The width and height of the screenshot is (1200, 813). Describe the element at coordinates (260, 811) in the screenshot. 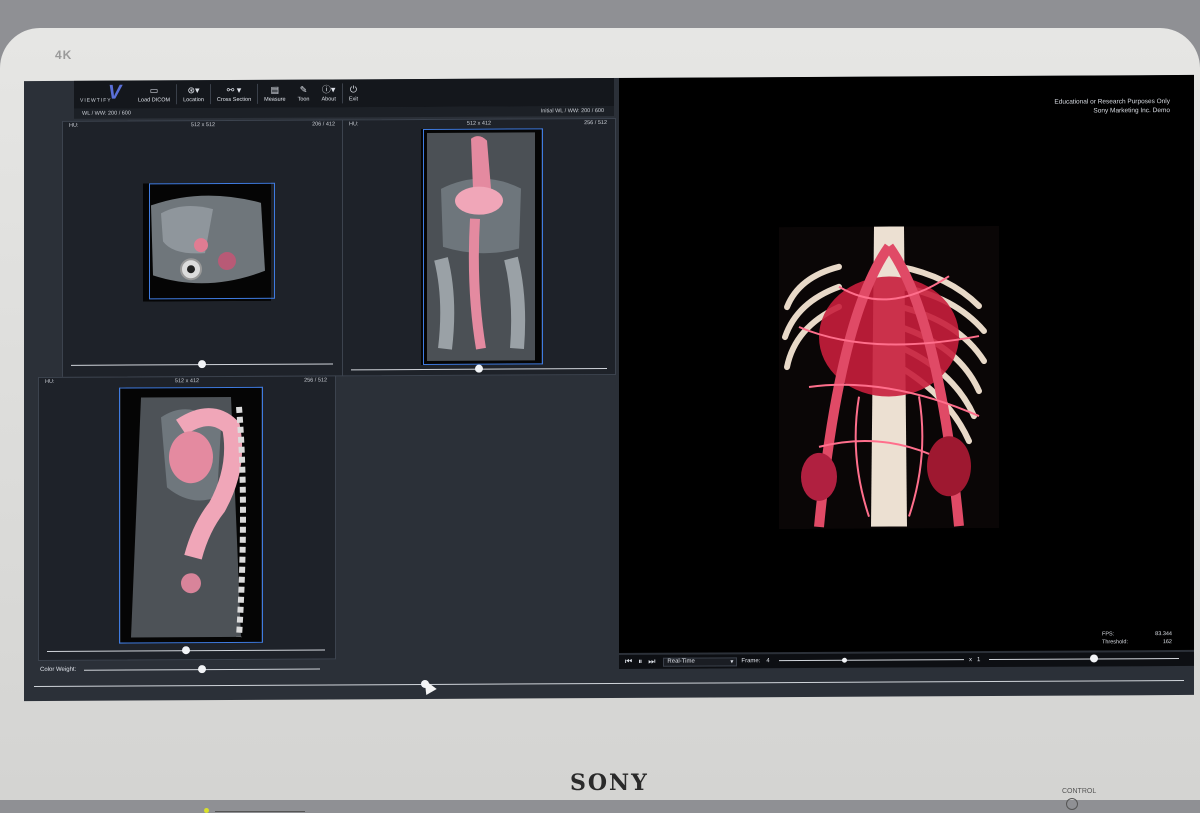

I see `power-indicator-line` at that location.